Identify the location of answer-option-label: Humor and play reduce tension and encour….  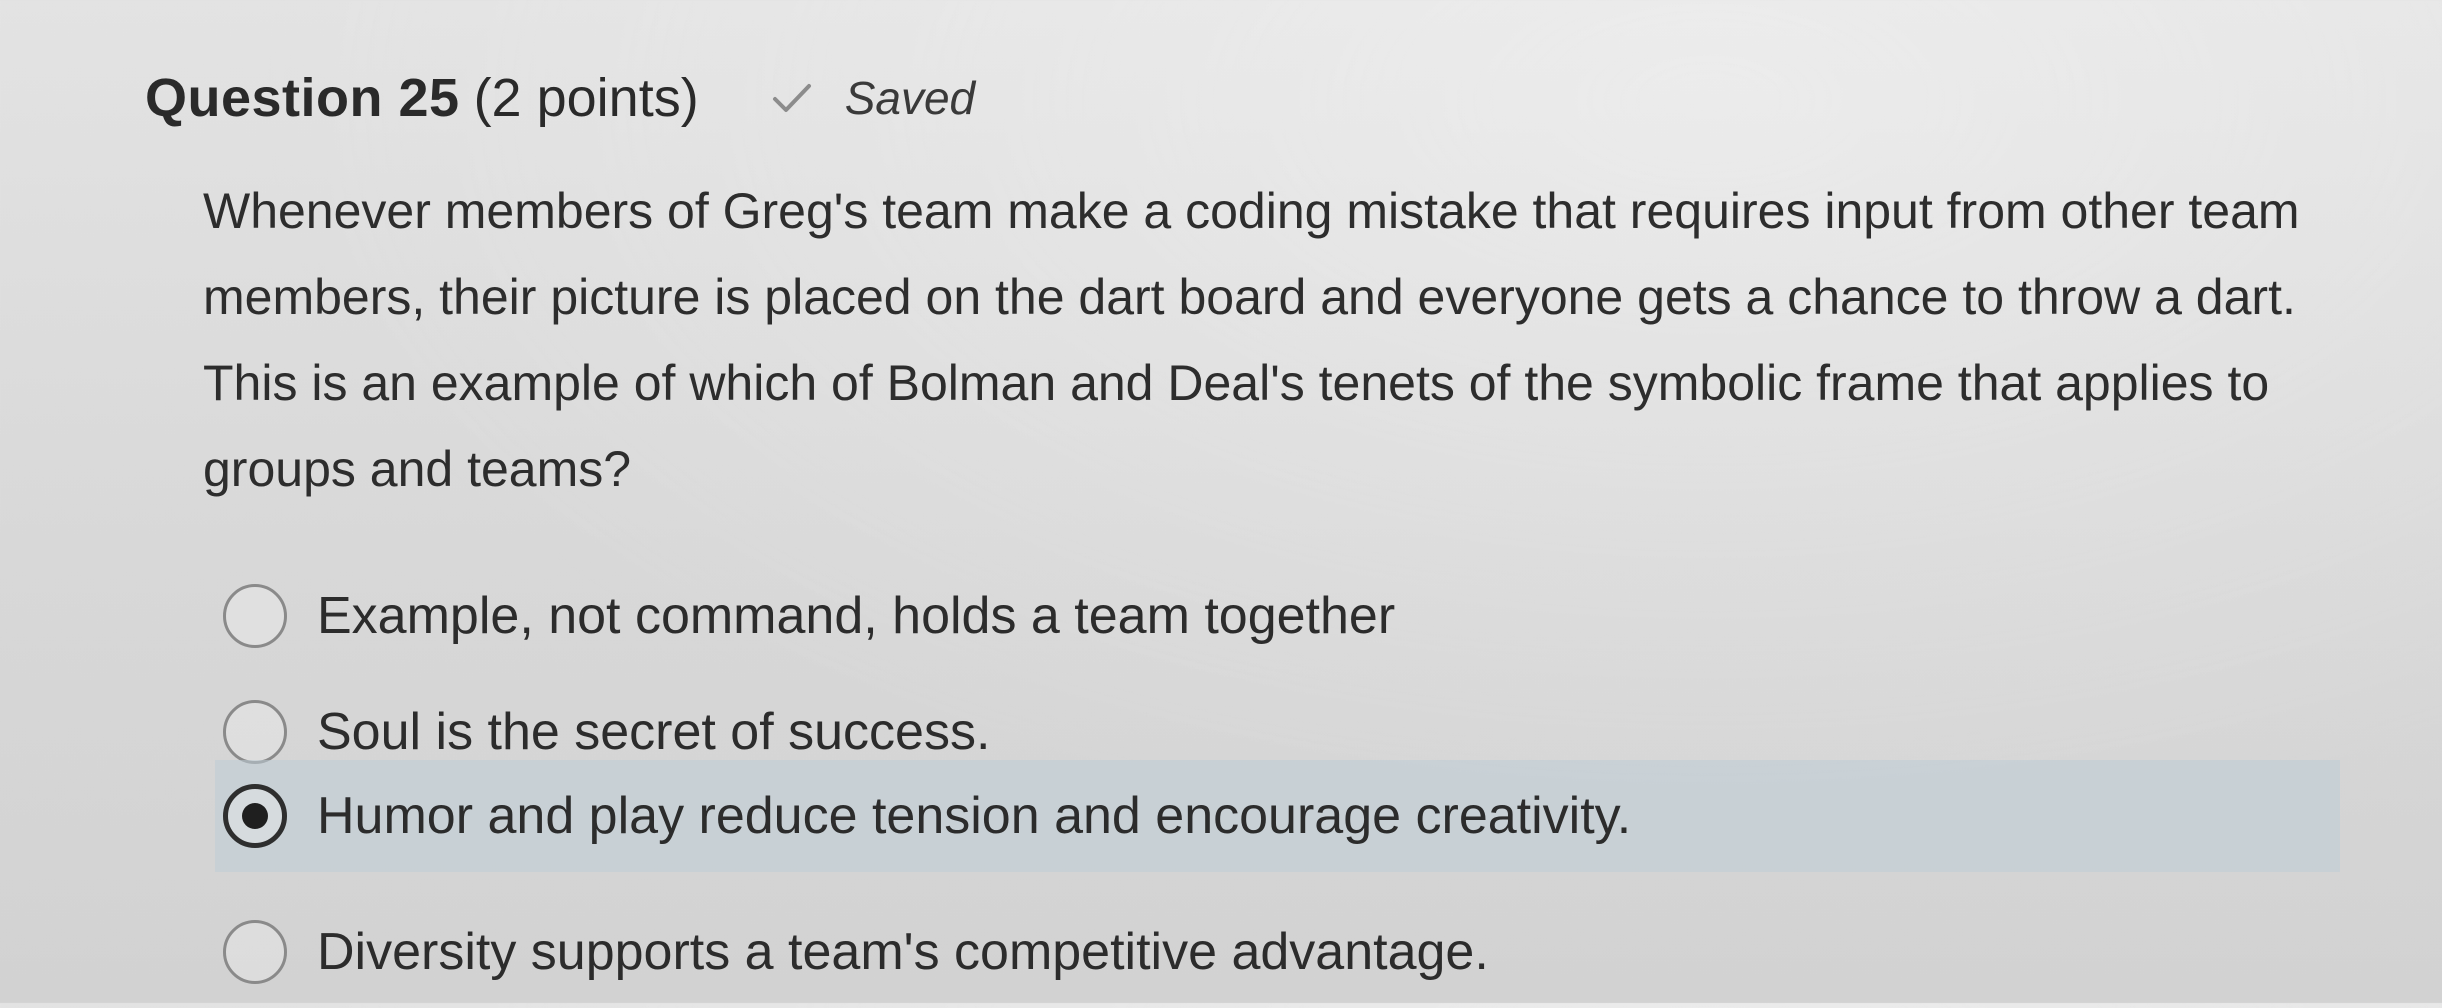
(974, 816).